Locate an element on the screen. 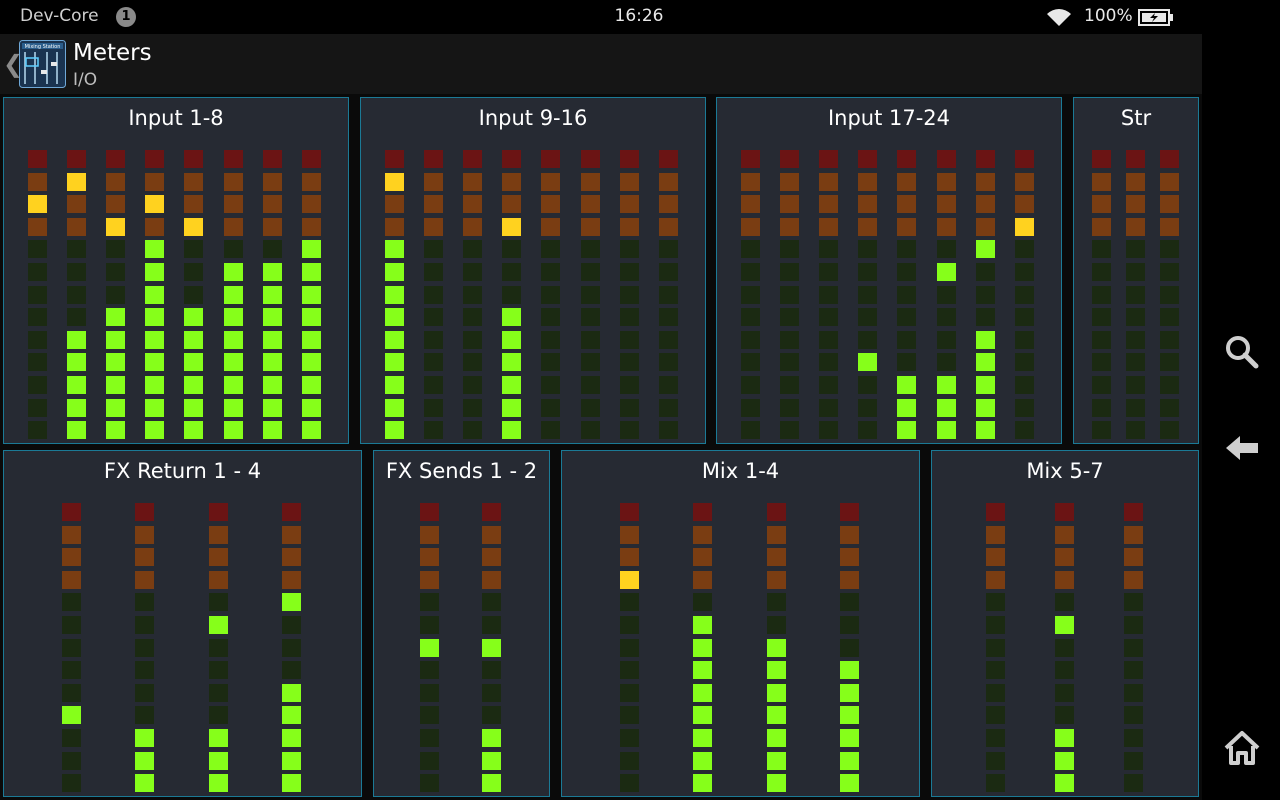 The width and height of the screenshot is (1280, 800). search-icon is located at coordinates (1242, 352).